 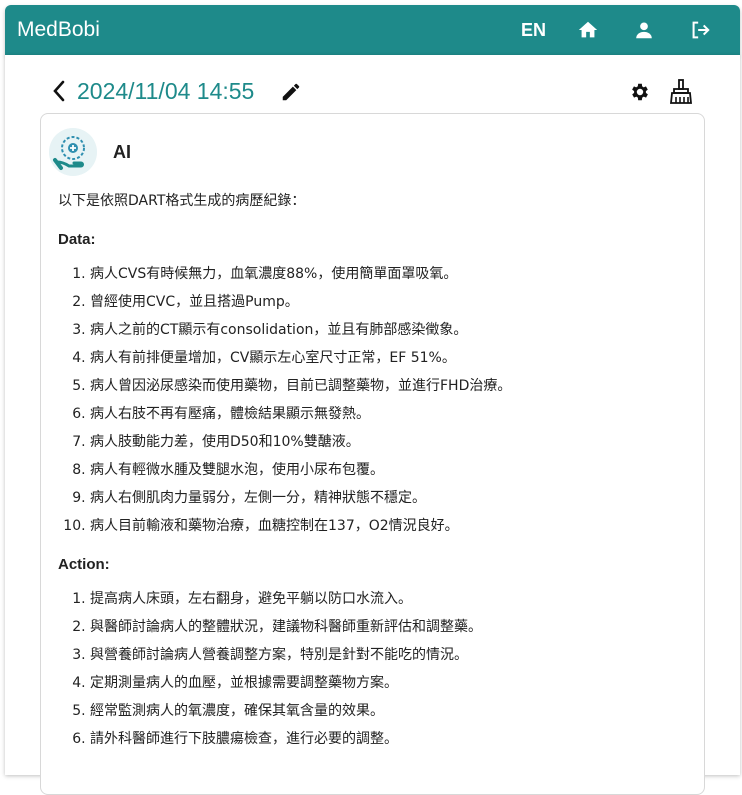 What do you see at coordinates (389, 655) in the screenshot?
I see `list-item: 與營養師討論病人營養調整方案，特別是針對不能吃的情況。` at bounding box center [389, 655].